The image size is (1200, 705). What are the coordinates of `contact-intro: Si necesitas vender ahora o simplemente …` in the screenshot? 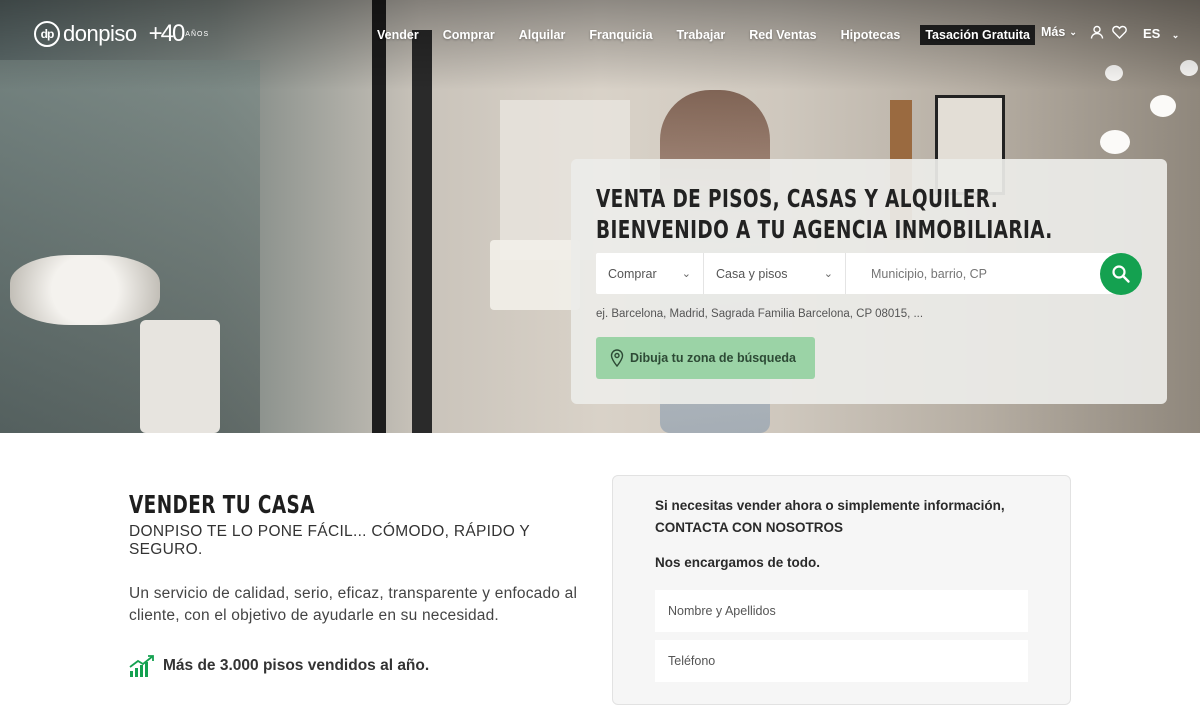 It's located at (830, 505).